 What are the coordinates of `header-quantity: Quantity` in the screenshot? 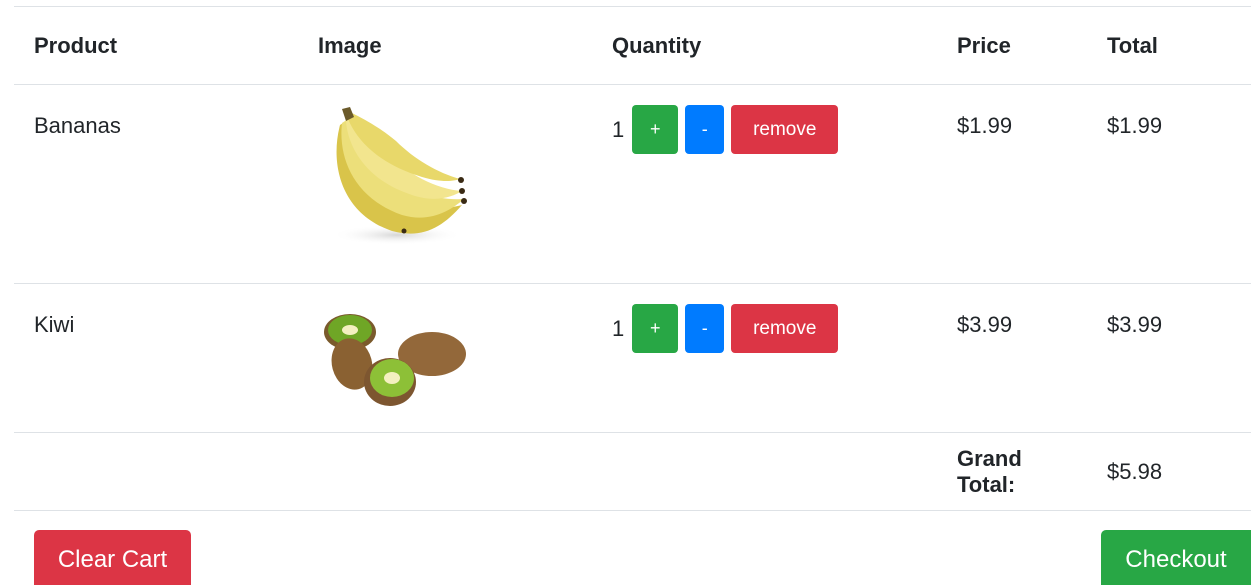 It's located at (764, 46).